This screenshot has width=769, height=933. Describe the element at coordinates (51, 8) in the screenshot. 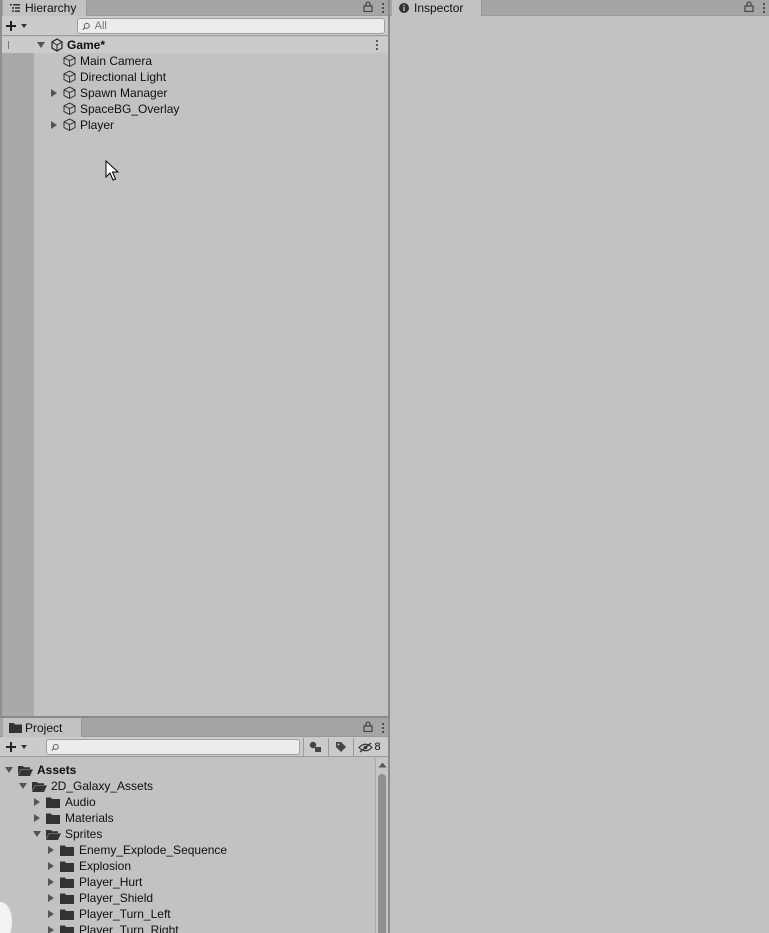

I see `tab-hierarchy-label: Hierarchy` at that location.